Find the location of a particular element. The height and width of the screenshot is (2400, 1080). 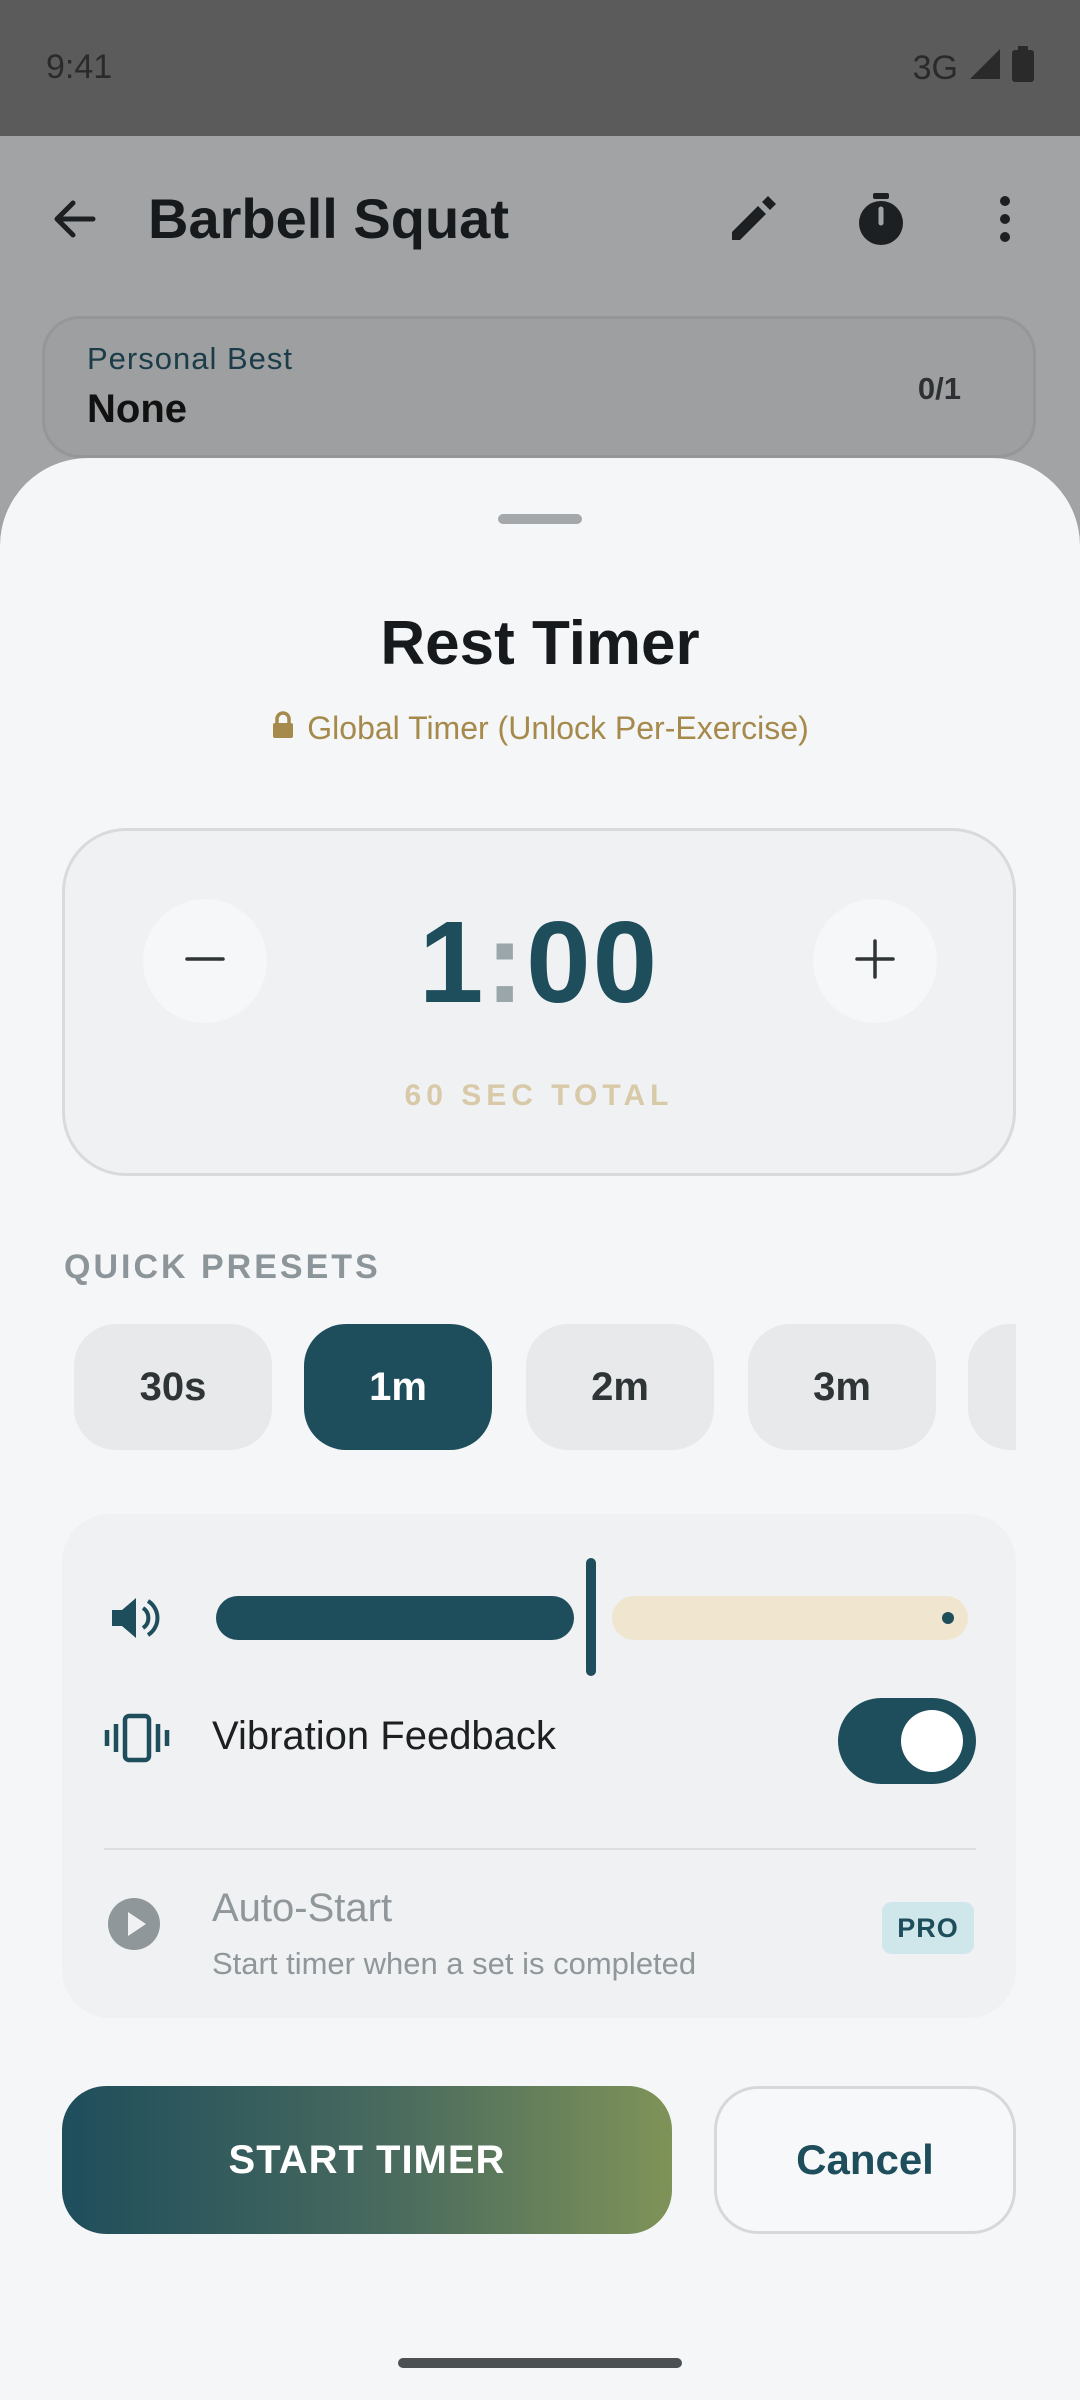

network-label: 3G is located at coordinates (935, 68).